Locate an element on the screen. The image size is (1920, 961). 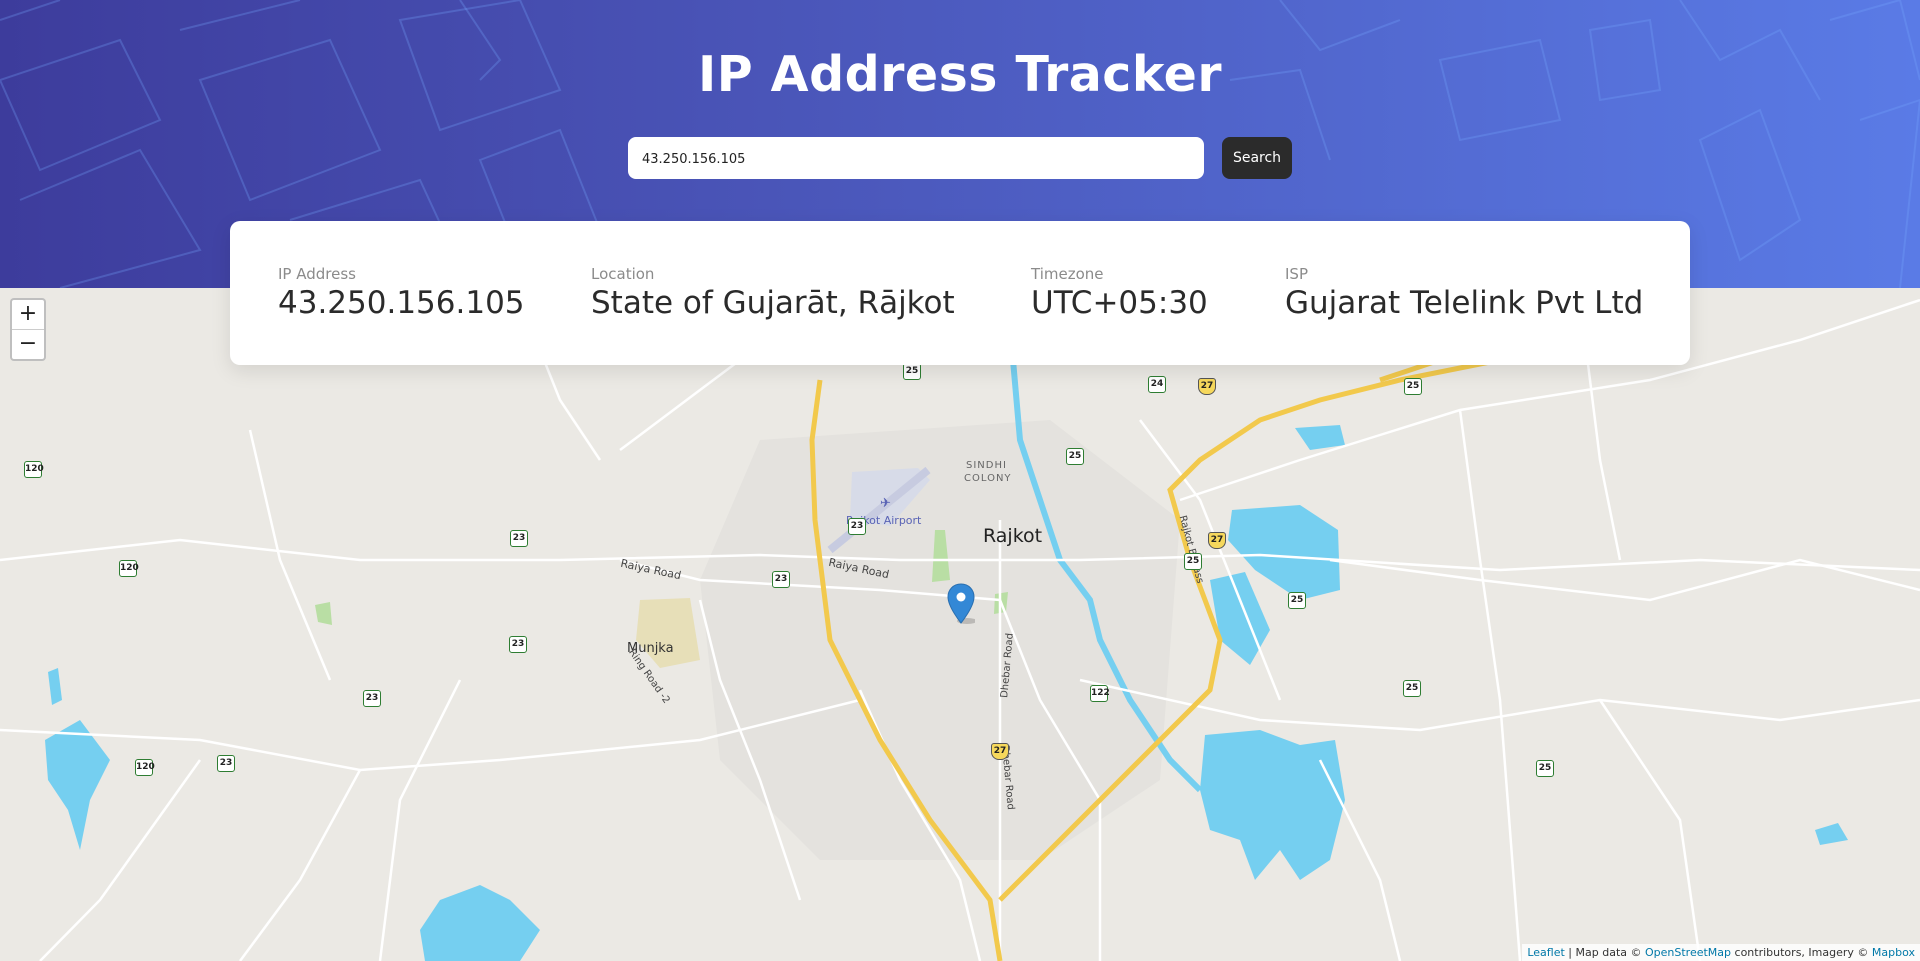
mapbox-link: Mapbox is located at coordinates (1893, 952).